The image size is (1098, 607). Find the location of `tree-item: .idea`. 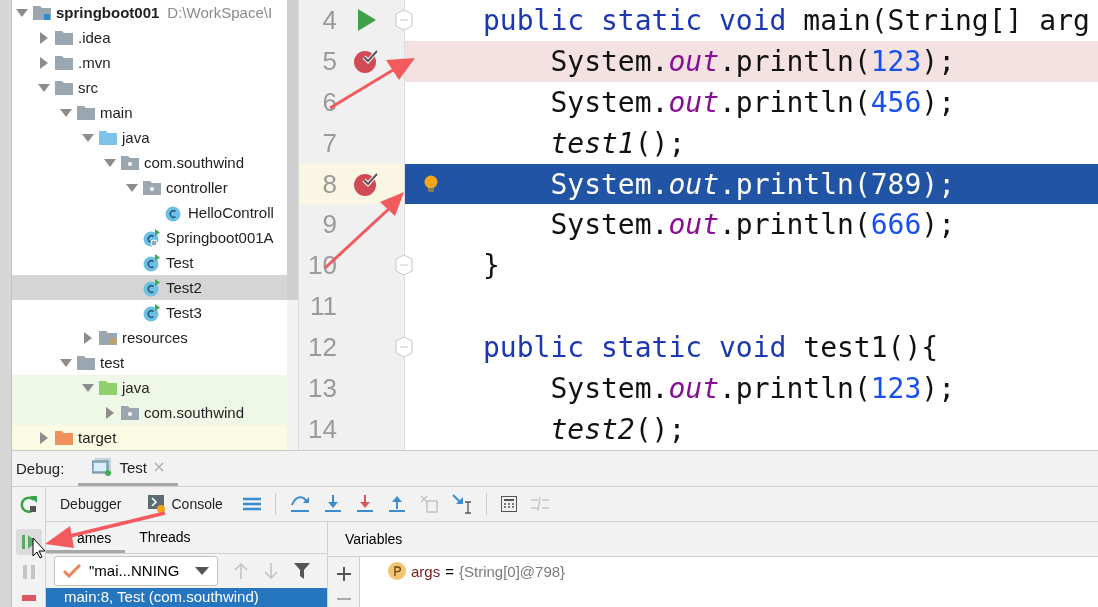

tree-item: .idea is located at coordinates (149, 37).